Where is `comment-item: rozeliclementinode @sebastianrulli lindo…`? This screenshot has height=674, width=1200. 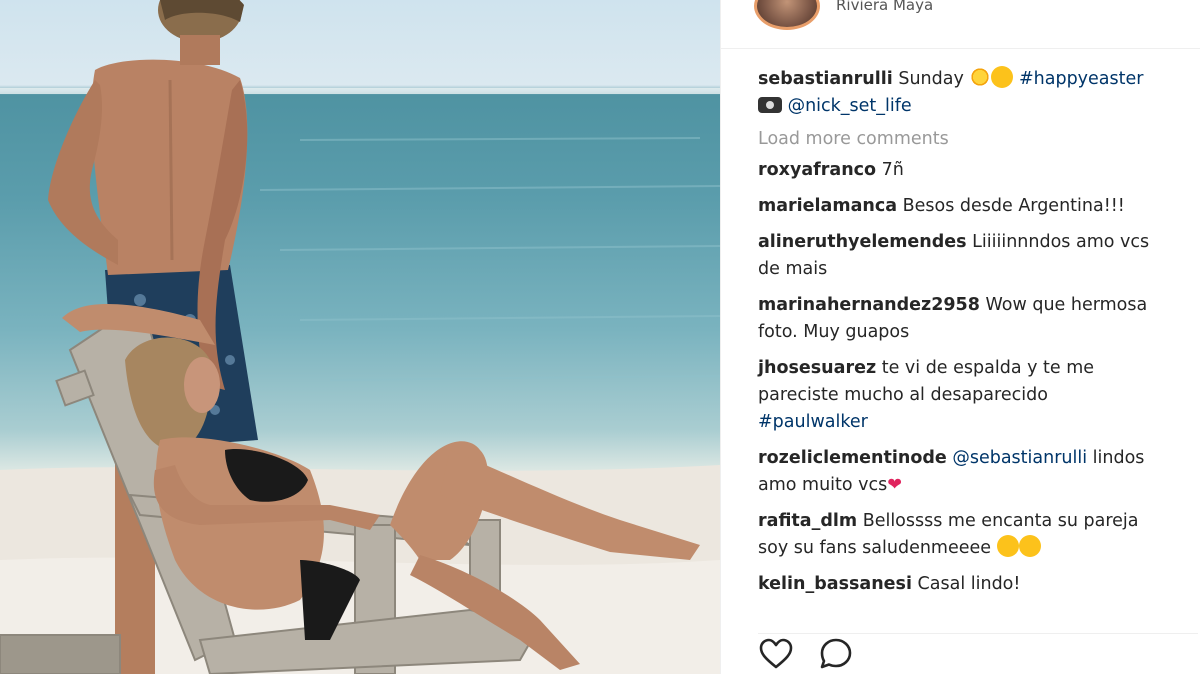 comment-item: rozeliclementinode @sebastianrulli lindo… is located at coordinates (963, 472).